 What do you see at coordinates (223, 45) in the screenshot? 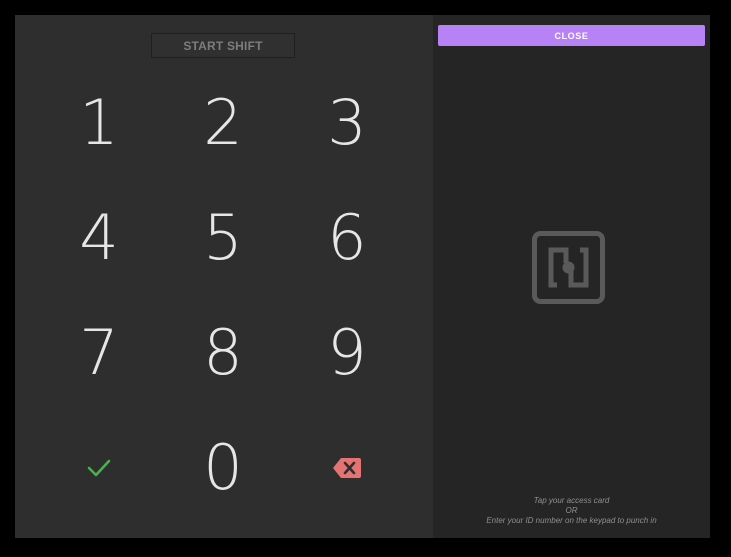
I see `start-shift-display: START SHIFT` at bounding box center [223, 45].